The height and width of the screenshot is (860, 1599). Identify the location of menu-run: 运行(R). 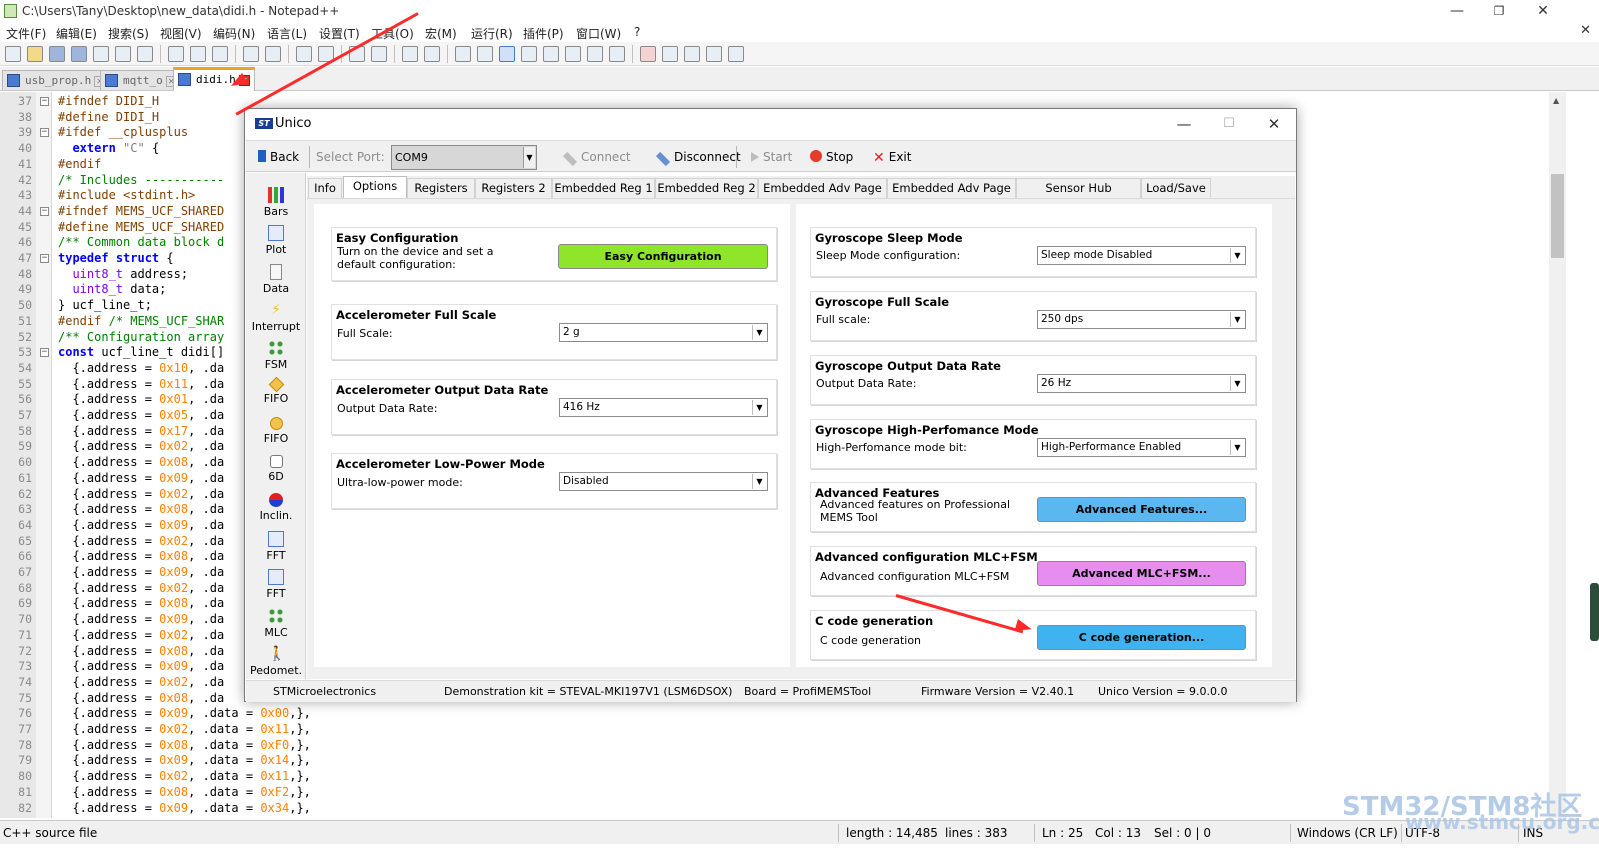
(492, 33).